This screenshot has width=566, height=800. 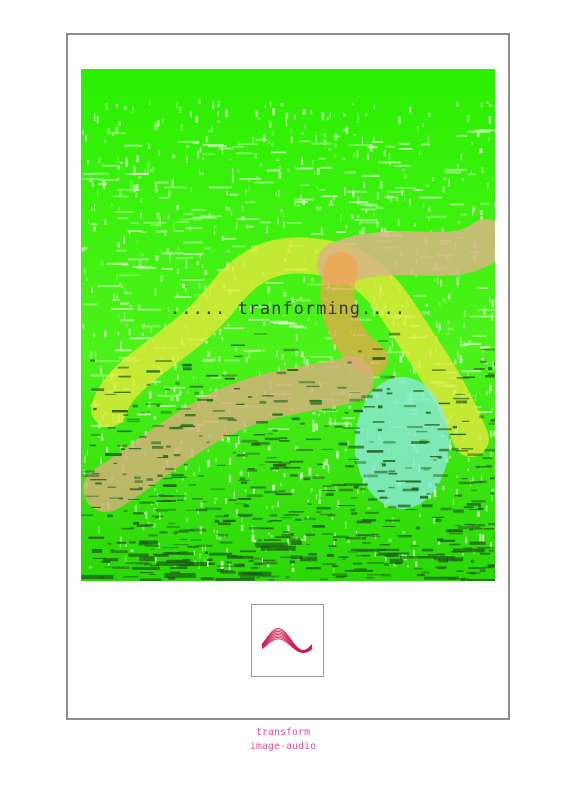 What do you see at coordinates (287, 640) in the screenshot?
I see `waveform-thumbnail` at bounding box center [287, 640].